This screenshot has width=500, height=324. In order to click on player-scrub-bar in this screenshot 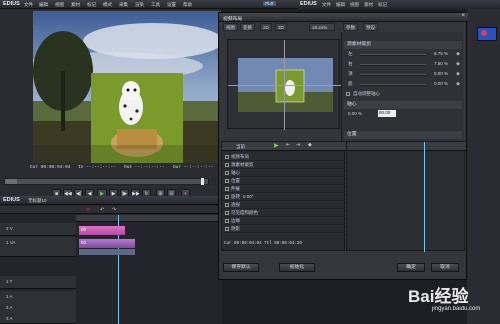, I will do `click(106, 181)`.